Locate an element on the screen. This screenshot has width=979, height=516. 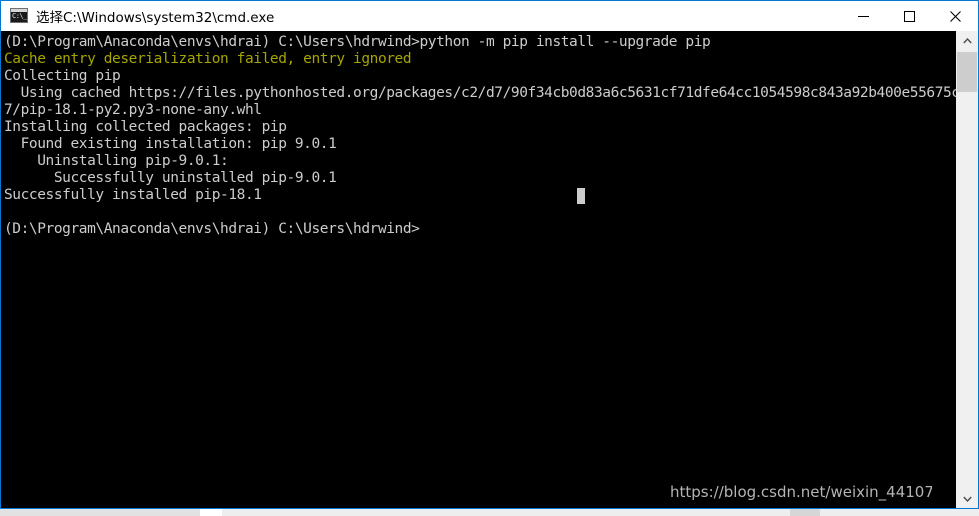
minimize-button is located at coordinates (863, 16).